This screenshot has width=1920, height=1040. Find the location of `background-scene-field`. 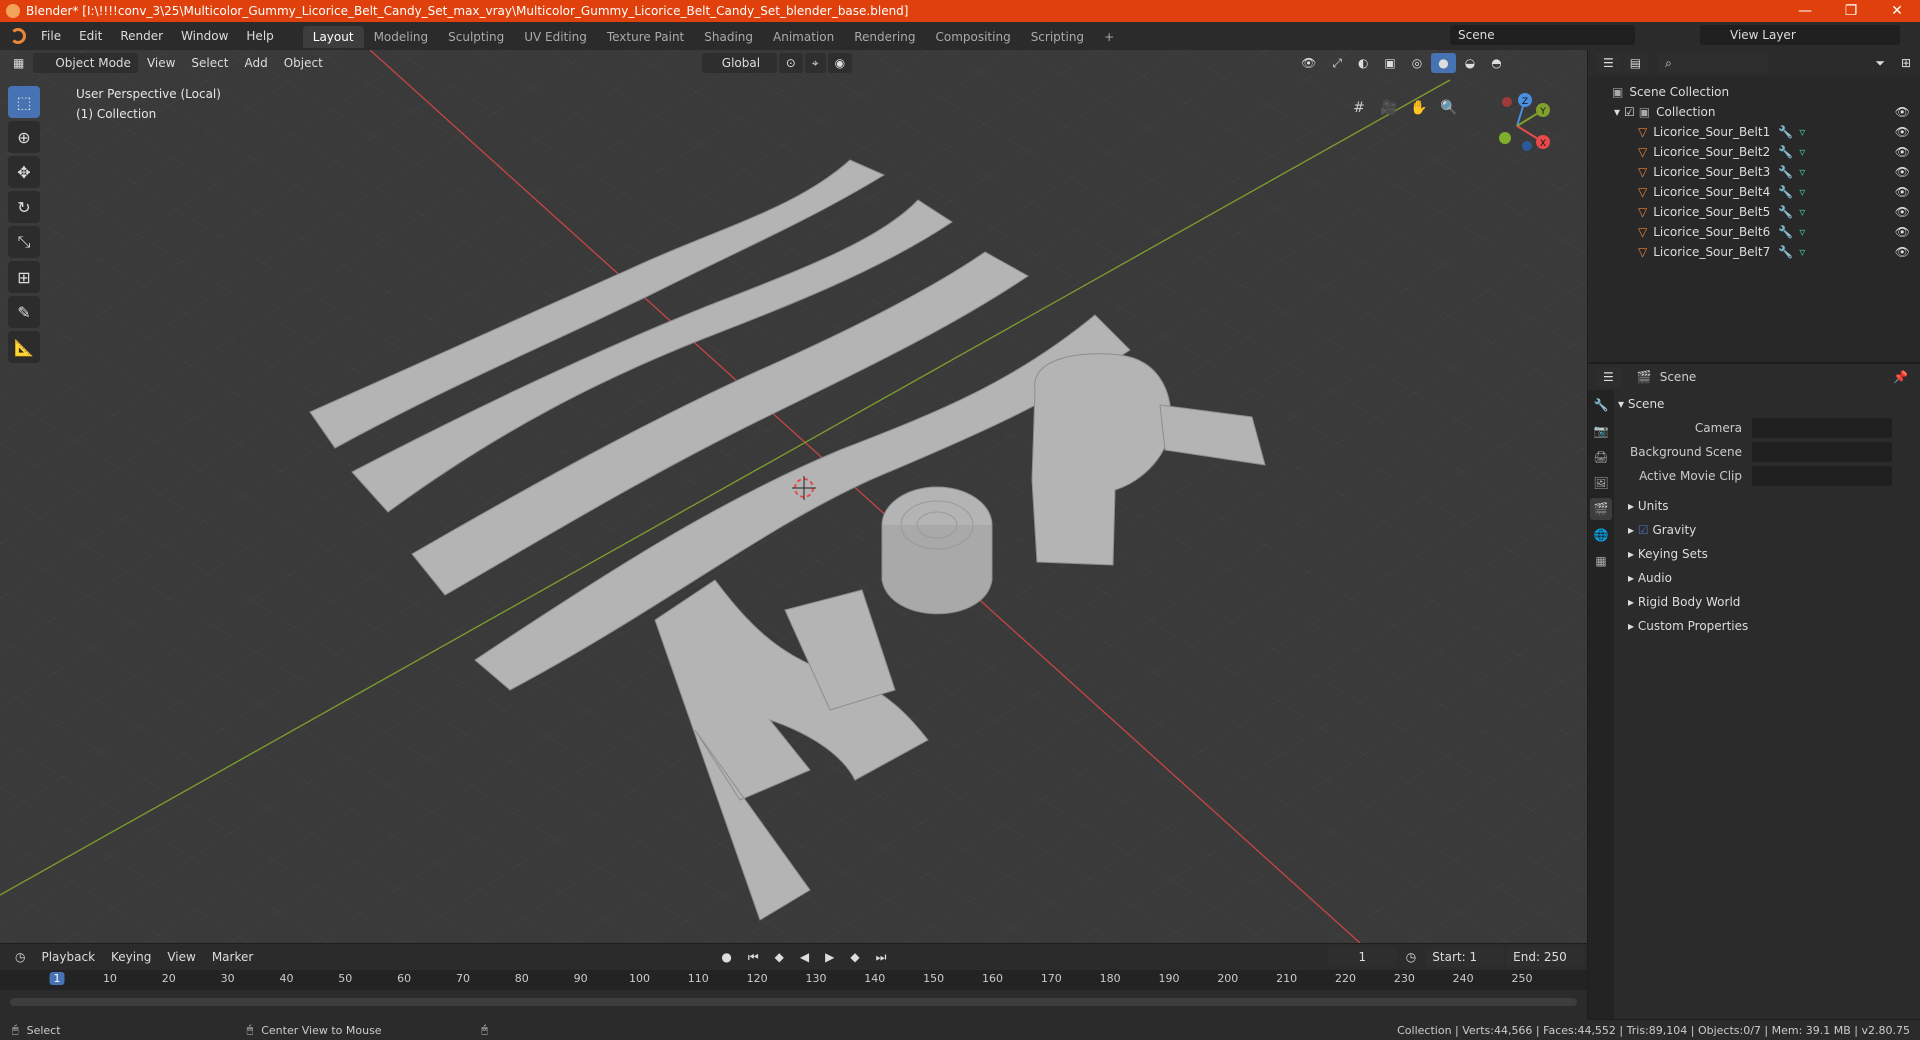

background-scene-field is located at coordinates (1822, 452).